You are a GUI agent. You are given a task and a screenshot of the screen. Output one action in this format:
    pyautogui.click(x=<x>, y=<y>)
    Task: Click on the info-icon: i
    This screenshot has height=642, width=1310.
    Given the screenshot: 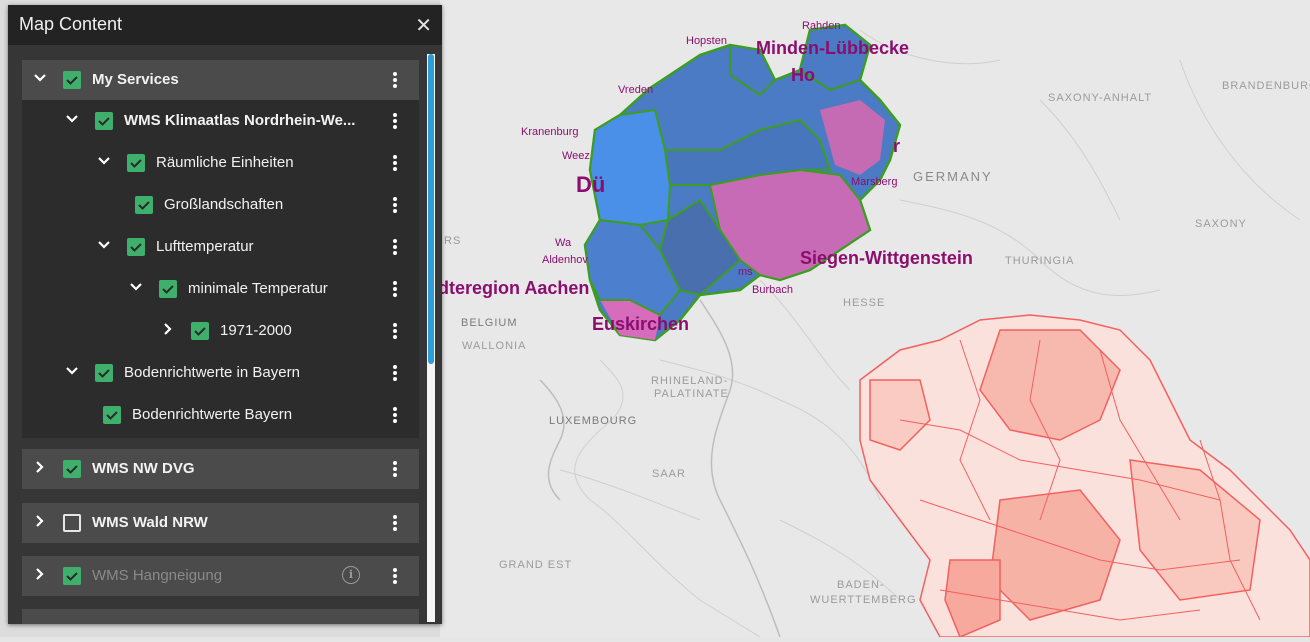 What is the action you would take?
    pyautogui.click(x=351, y=575)
    